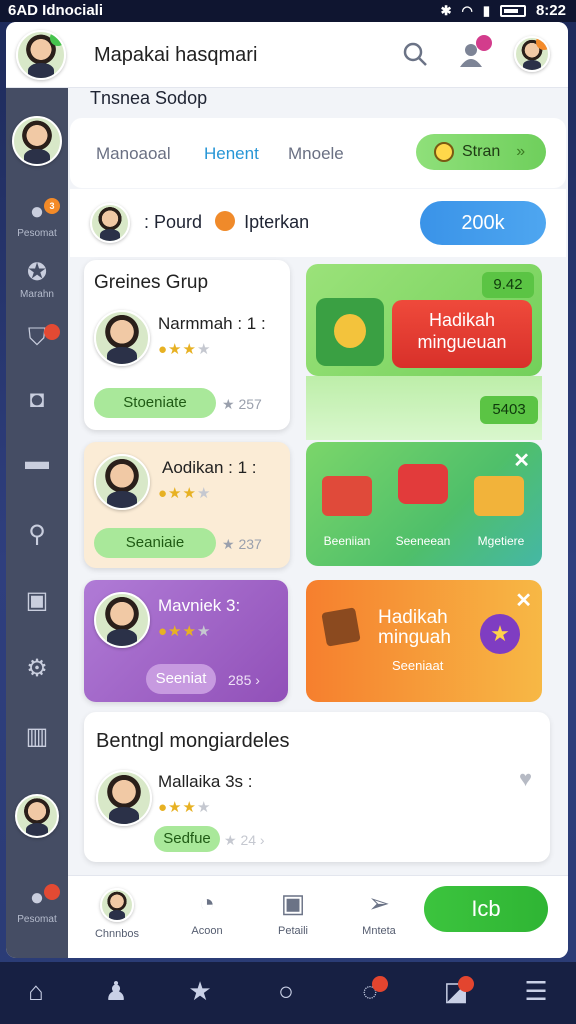  Describe the element at coordinates (379, 903) in the screenshot. I see `send-icon: ➢` at that location.